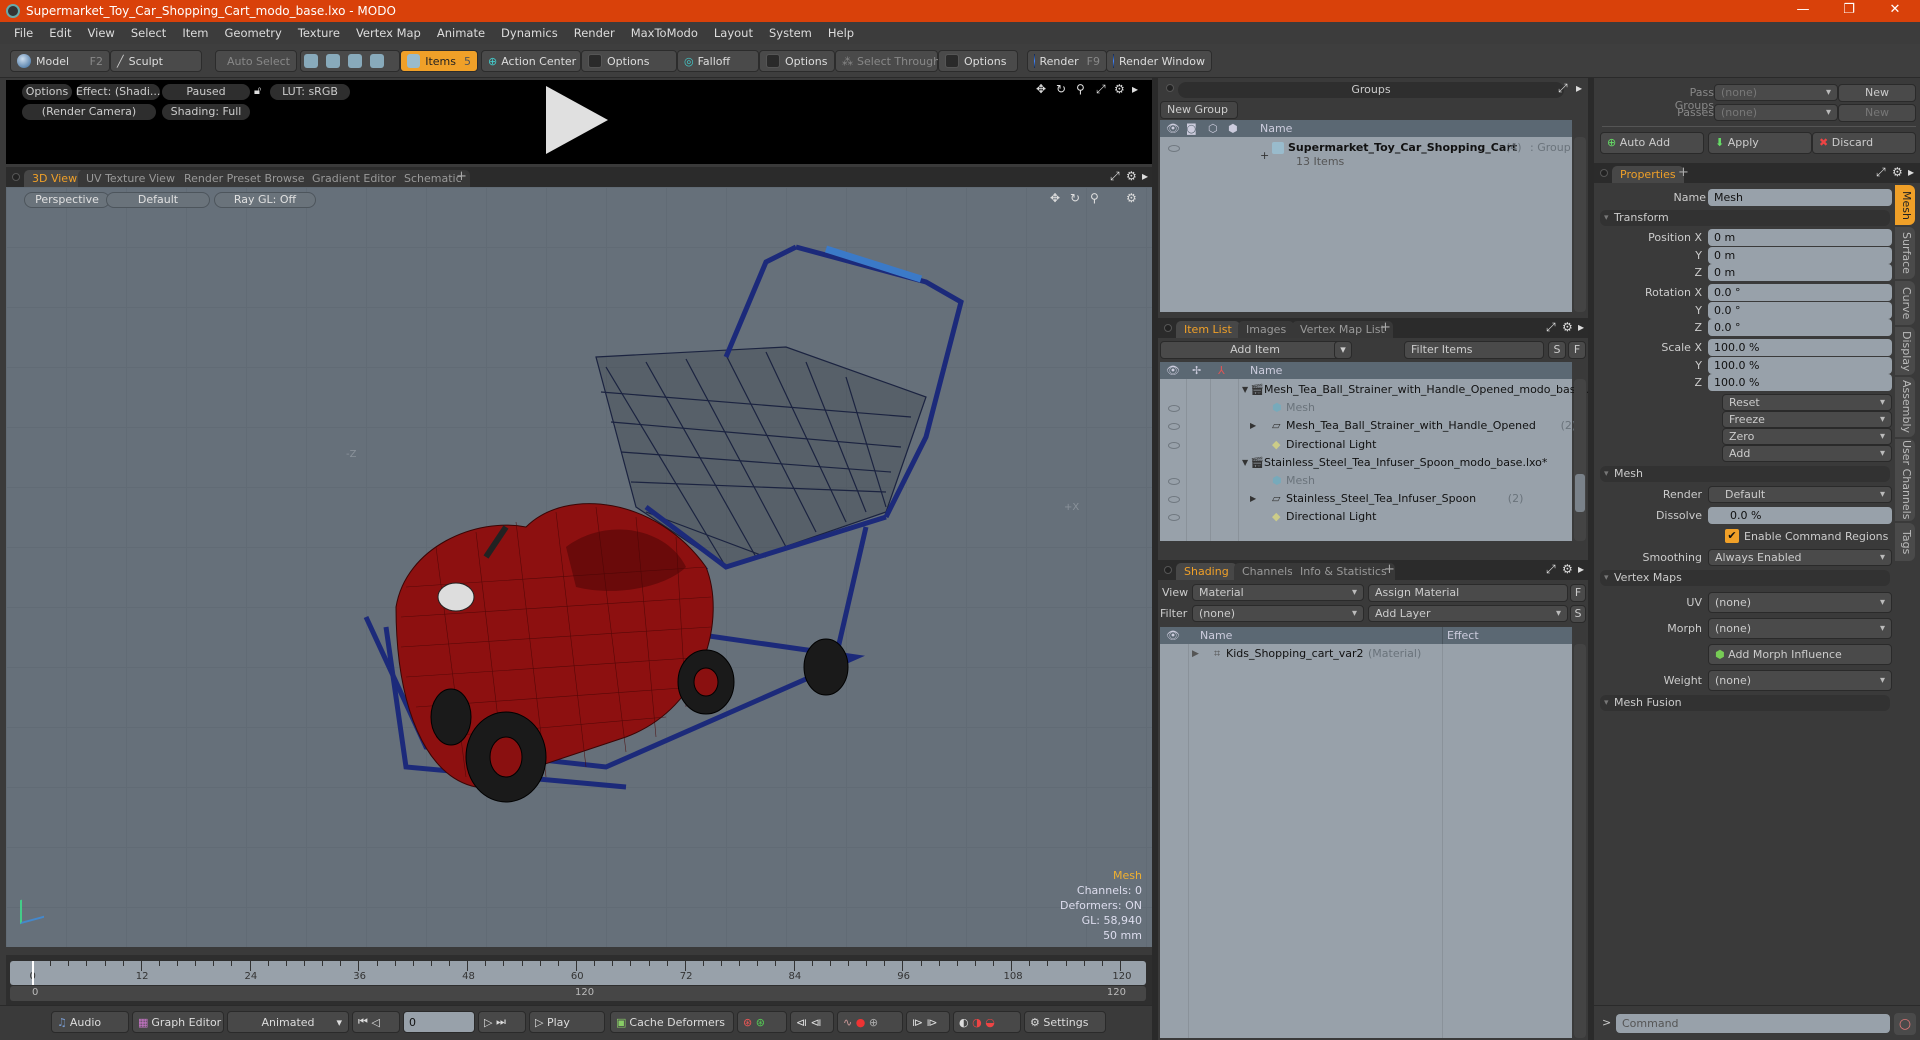  Describe the element at coordinates (1216, 635) in the screenshot. I see `name-column-header: Name` at that location.